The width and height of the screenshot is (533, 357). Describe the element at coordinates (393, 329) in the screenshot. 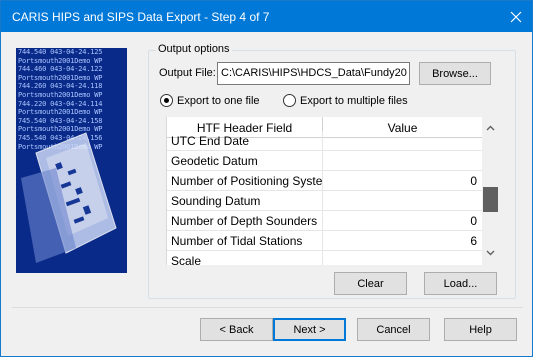

I see `cancel-button: Cancel` at that location.